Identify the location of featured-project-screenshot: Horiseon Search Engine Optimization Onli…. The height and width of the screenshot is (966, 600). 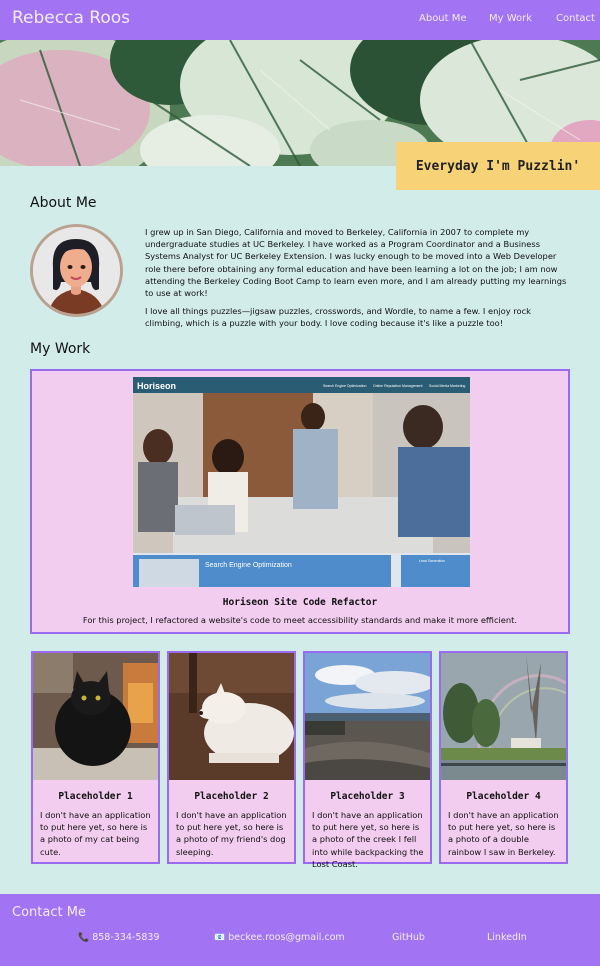
(301, 482).